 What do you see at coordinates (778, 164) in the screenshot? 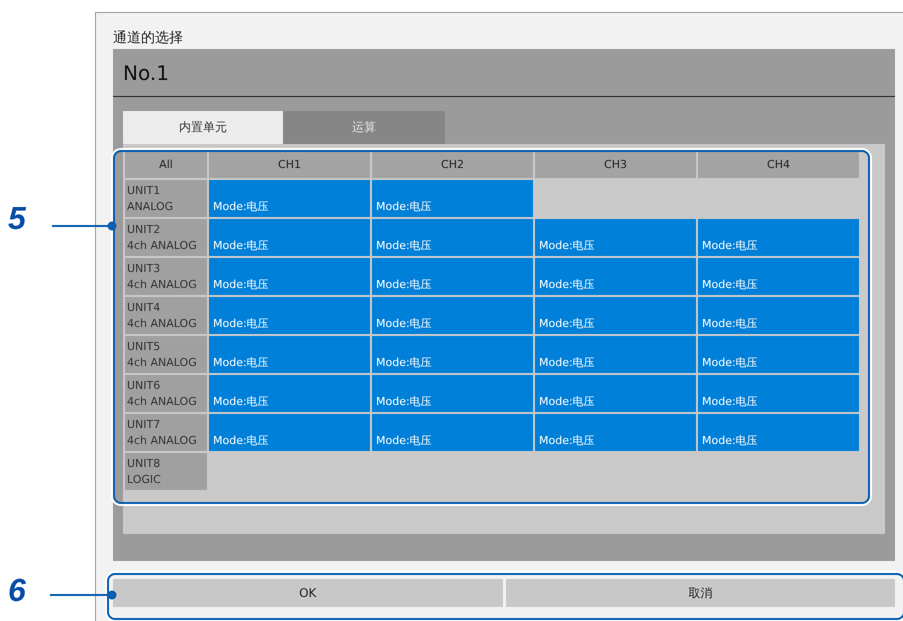
I see `column-header: CH4` at bounding box center [778, 164].